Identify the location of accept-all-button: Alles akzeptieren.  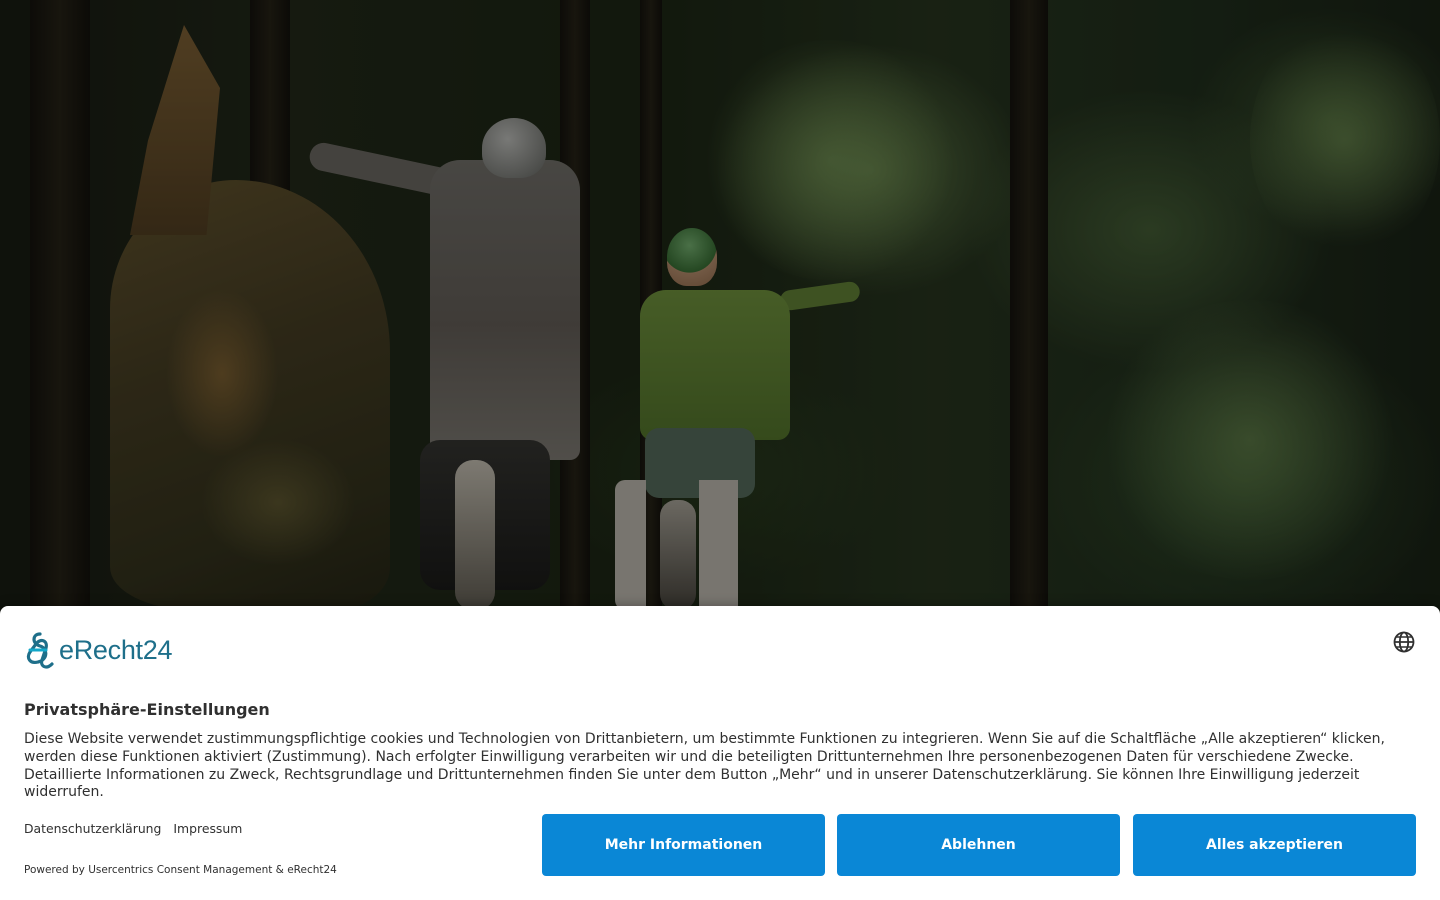
(1274, 845).